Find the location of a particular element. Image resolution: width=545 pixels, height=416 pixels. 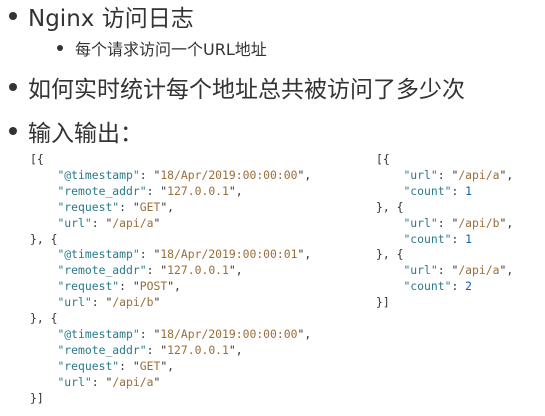

json-value-request: POST is located at coordinates (153, 286).